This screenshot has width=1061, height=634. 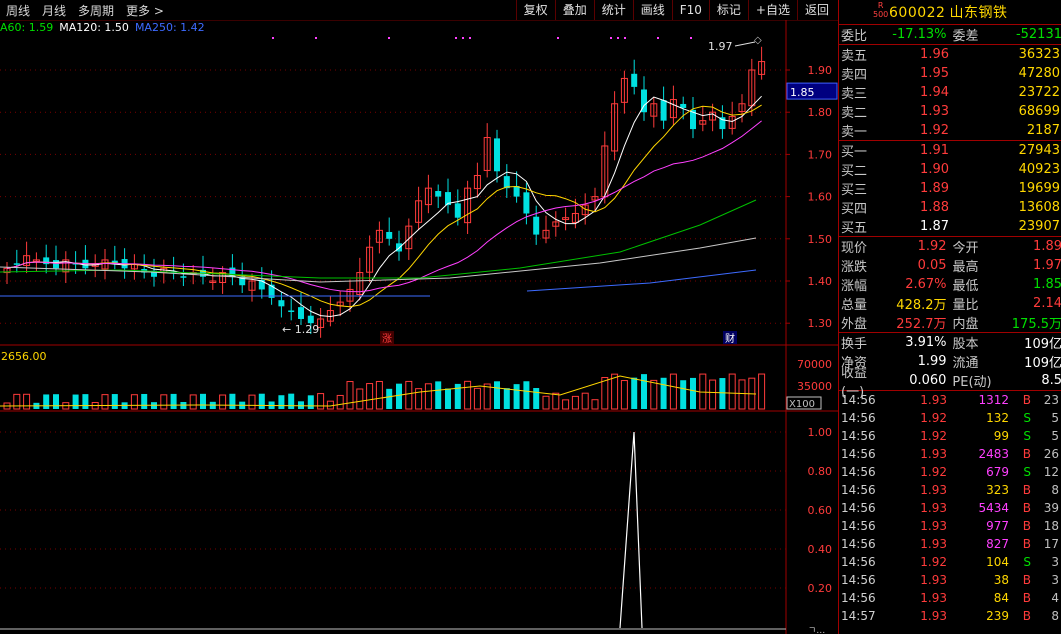 I want to click on book-row: 卖三 1.94 23722, so click(x=950, y=92).